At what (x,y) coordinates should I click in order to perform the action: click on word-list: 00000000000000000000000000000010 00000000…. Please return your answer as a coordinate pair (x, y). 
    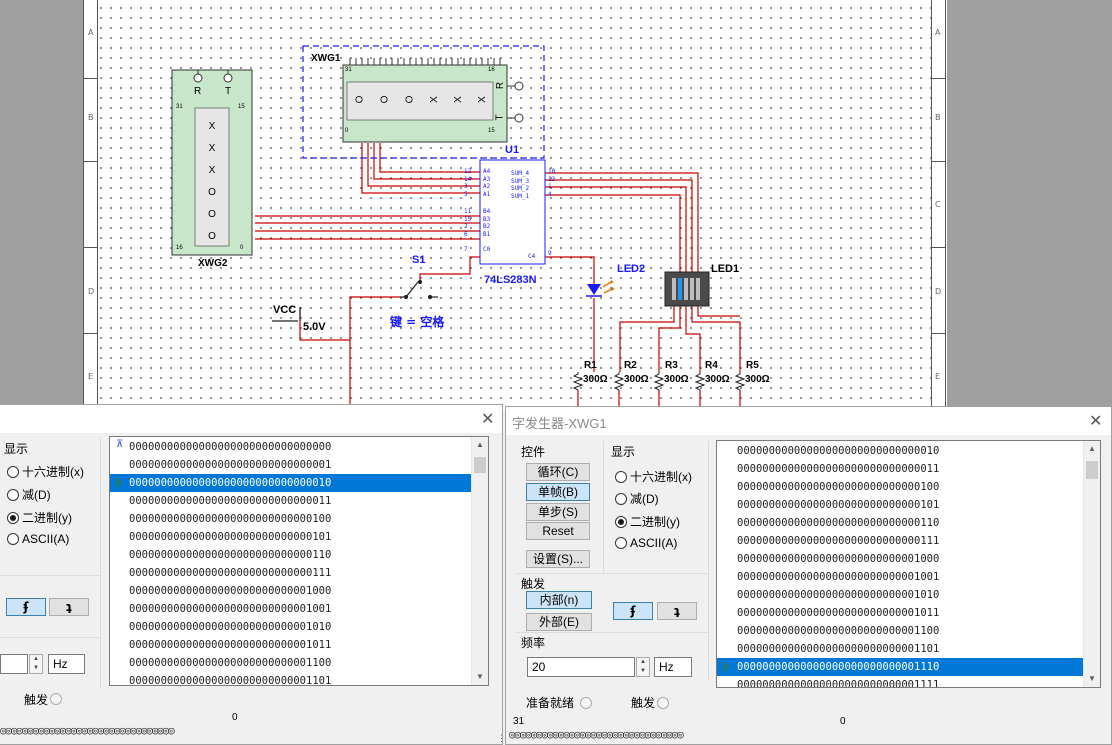
    Looking at the image, I should click on (908, 564).